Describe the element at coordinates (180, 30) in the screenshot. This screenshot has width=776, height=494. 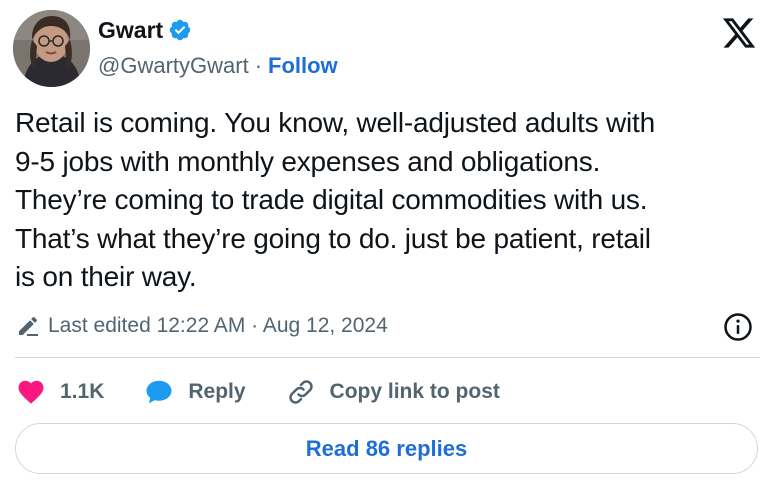
I see `verified-badge-icon` at that location.